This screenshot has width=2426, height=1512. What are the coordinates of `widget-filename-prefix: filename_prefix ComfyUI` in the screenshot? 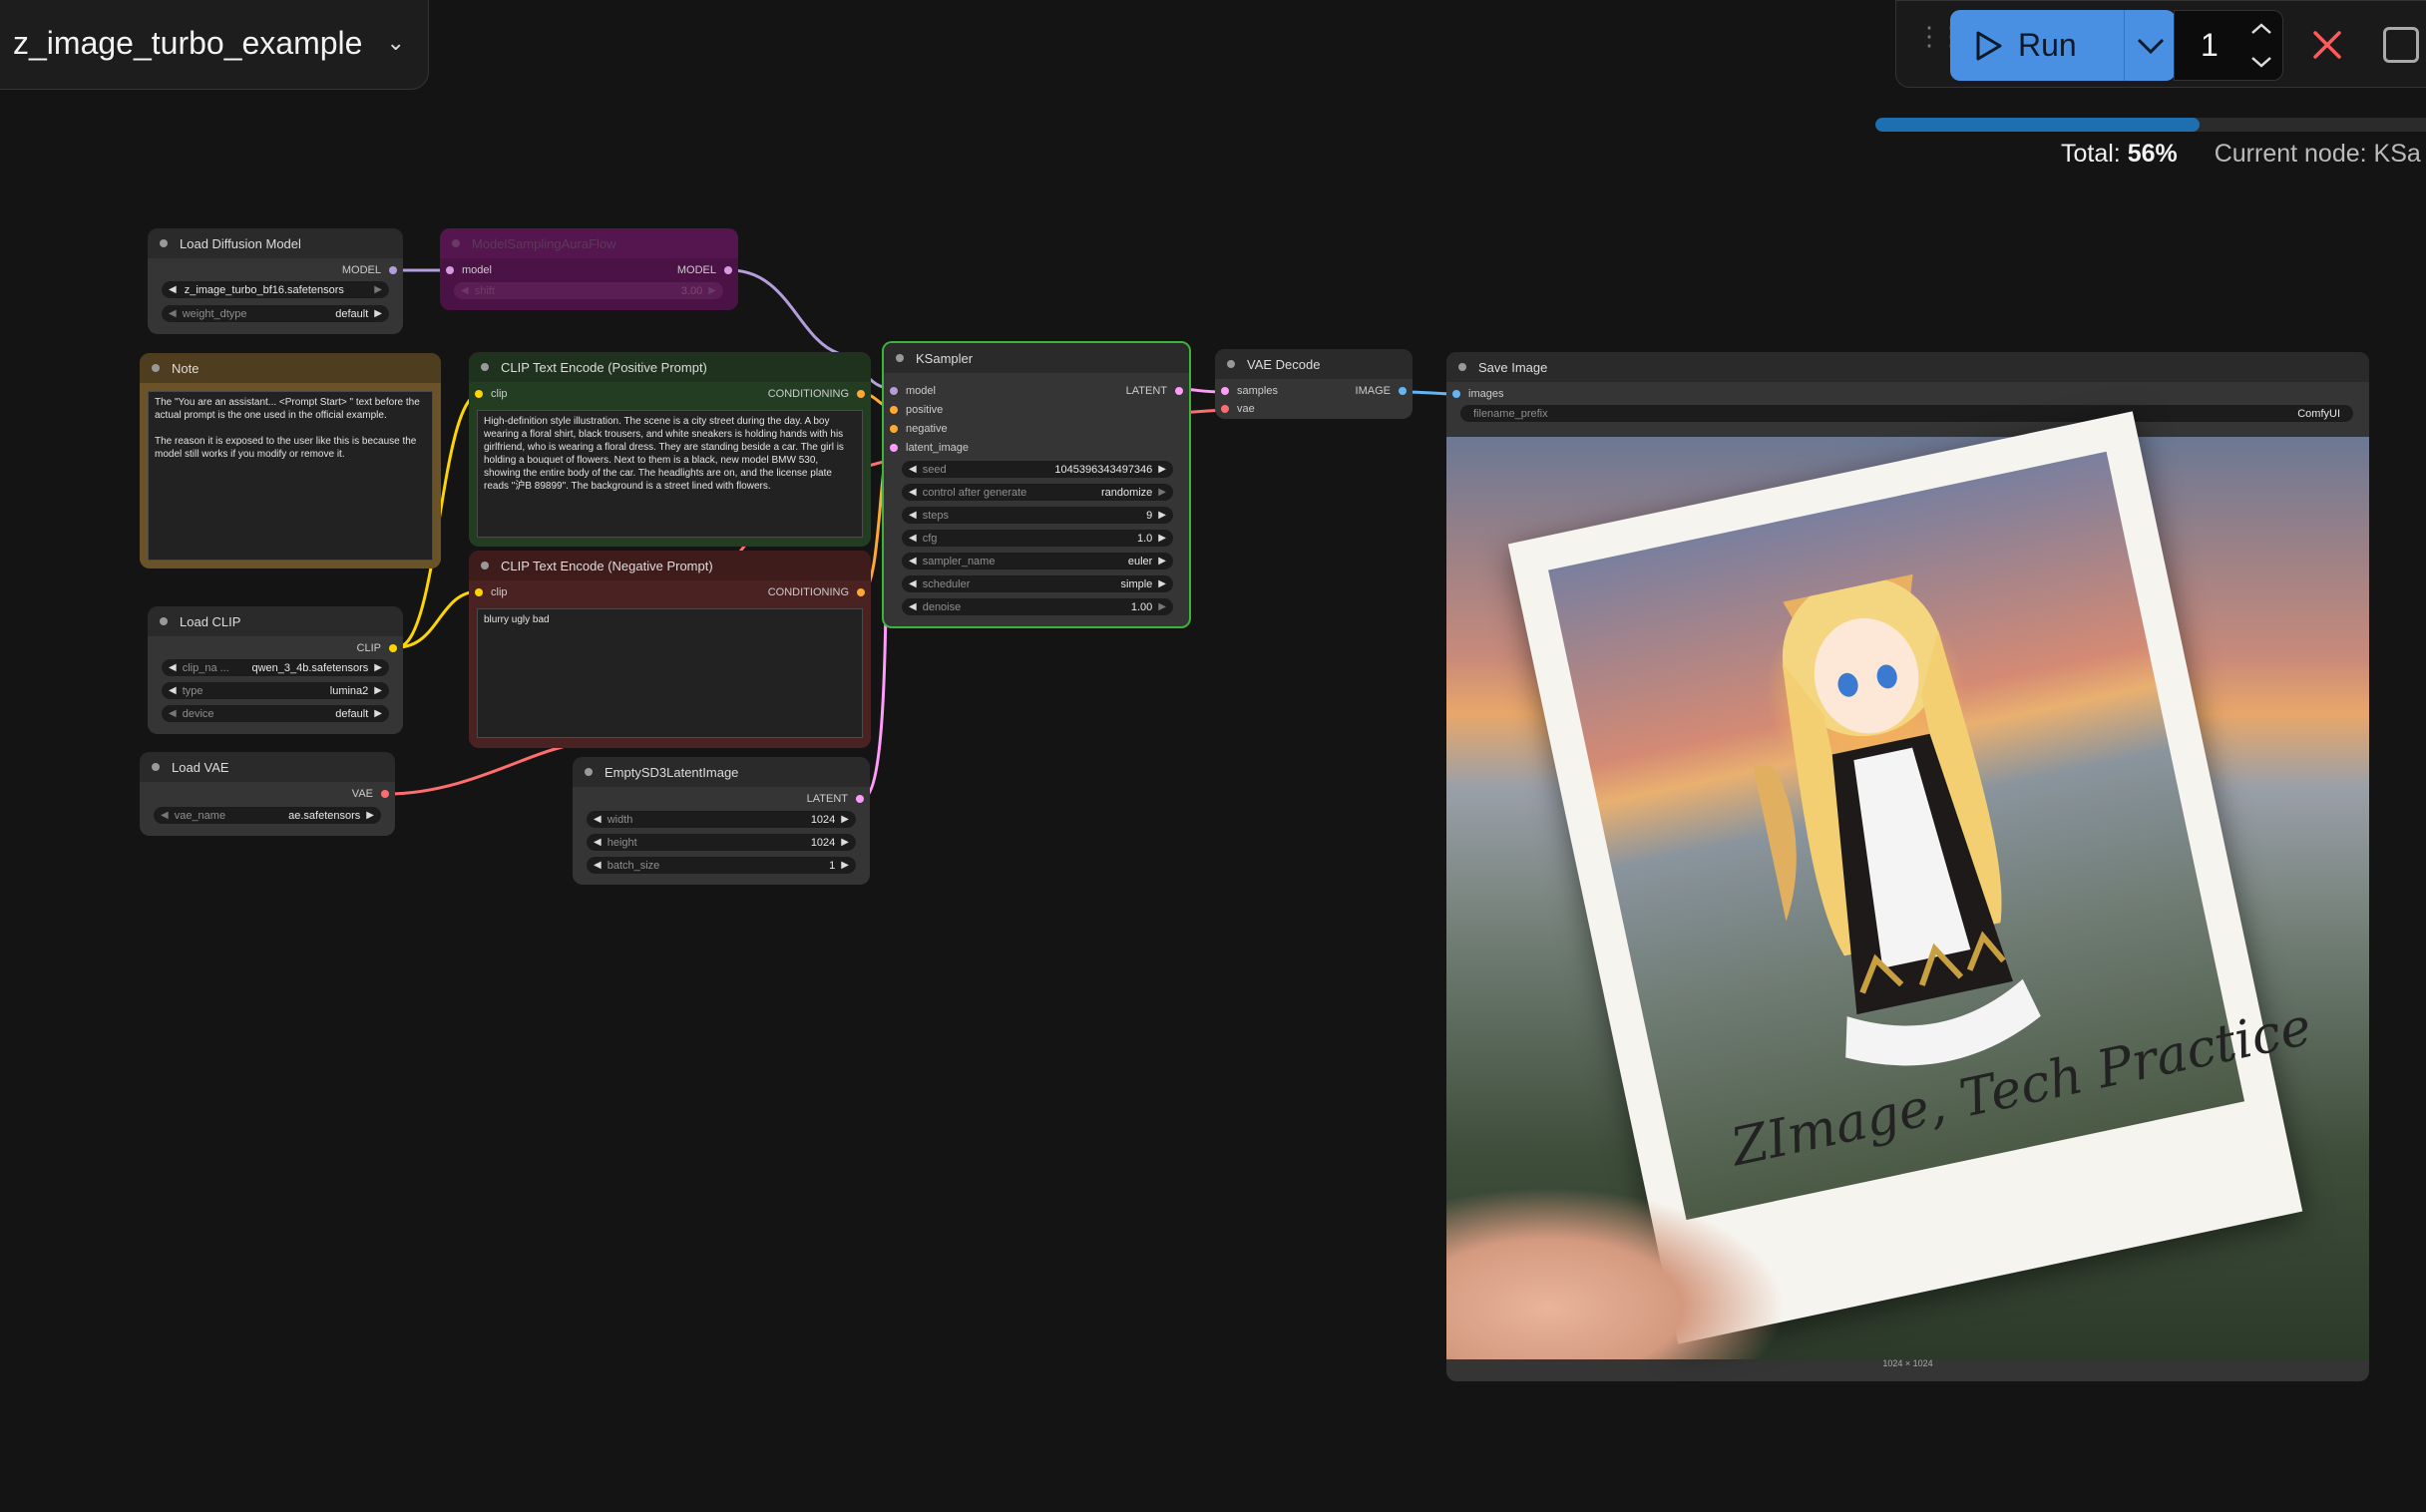 It's located at (1906, 413).